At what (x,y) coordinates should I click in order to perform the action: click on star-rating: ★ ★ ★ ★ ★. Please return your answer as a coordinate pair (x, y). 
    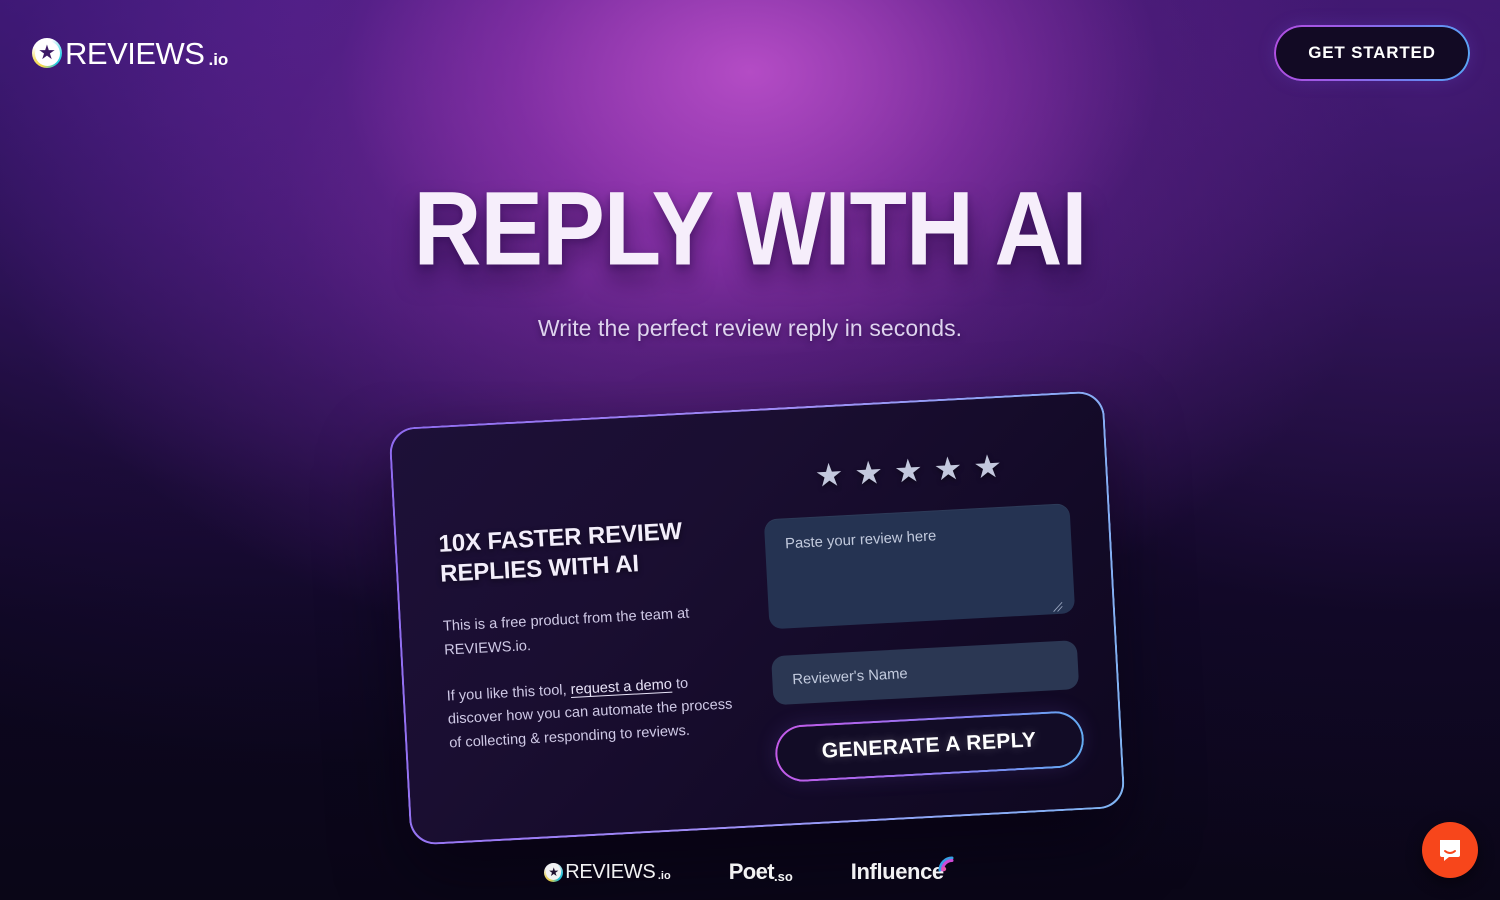
    Looking at the image, I should click on (914, 470).